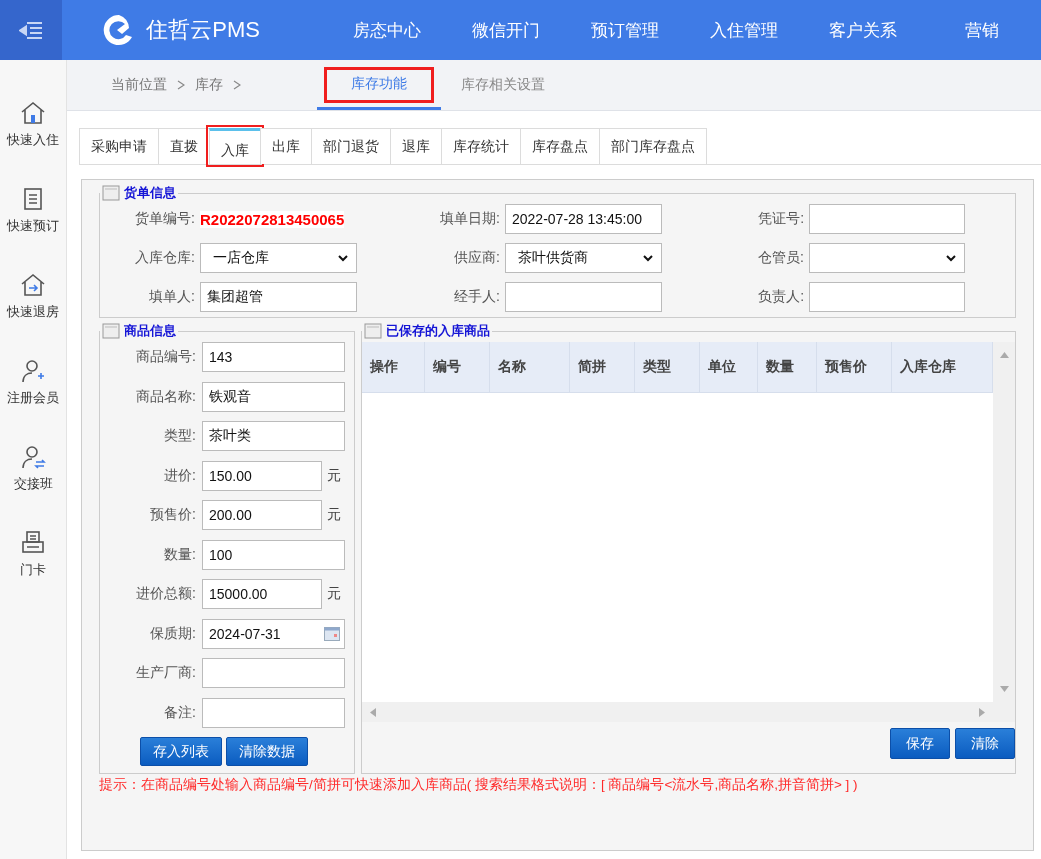  Describe the element at coordinates (981, 30) in the screenshot. I see `nav-link: 营销` at that location.